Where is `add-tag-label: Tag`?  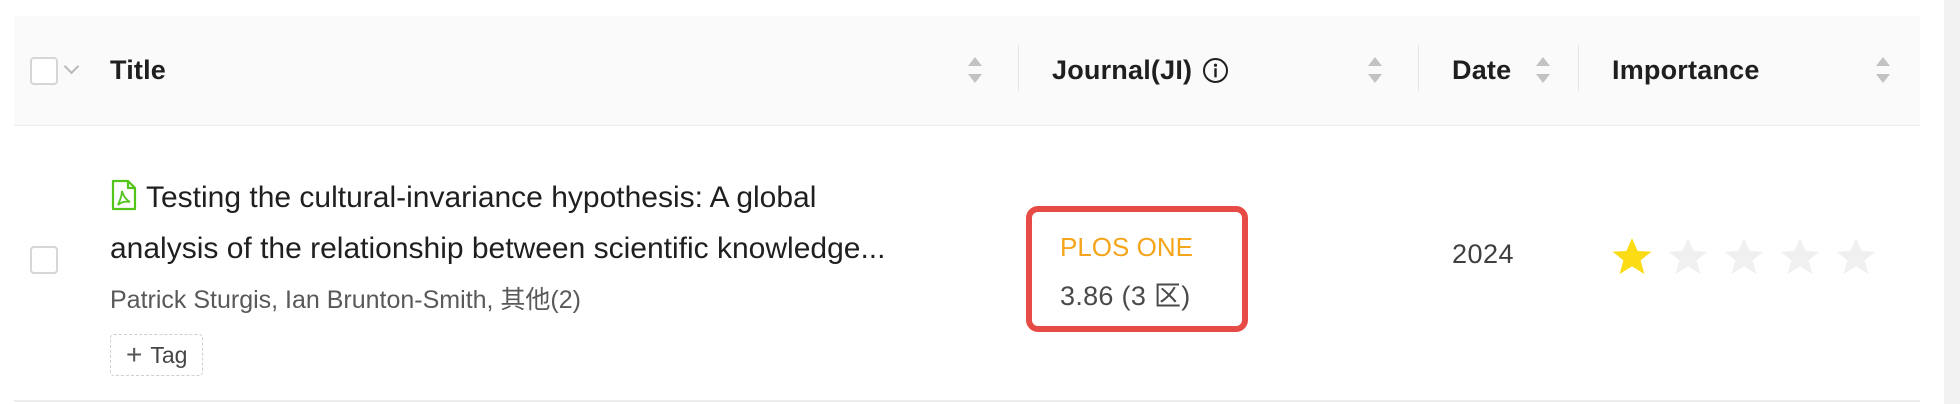 add-tag-label: Tag is located at coordinates (169, 354).